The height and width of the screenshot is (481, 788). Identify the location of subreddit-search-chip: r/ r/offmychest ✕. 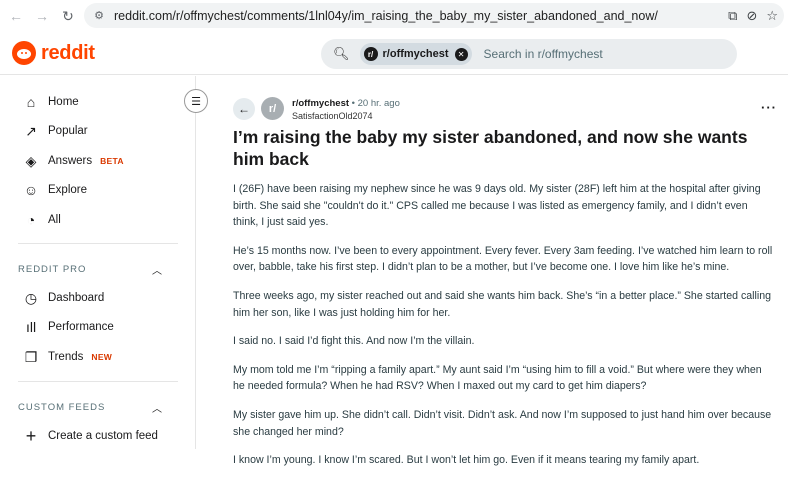
(415, 54).